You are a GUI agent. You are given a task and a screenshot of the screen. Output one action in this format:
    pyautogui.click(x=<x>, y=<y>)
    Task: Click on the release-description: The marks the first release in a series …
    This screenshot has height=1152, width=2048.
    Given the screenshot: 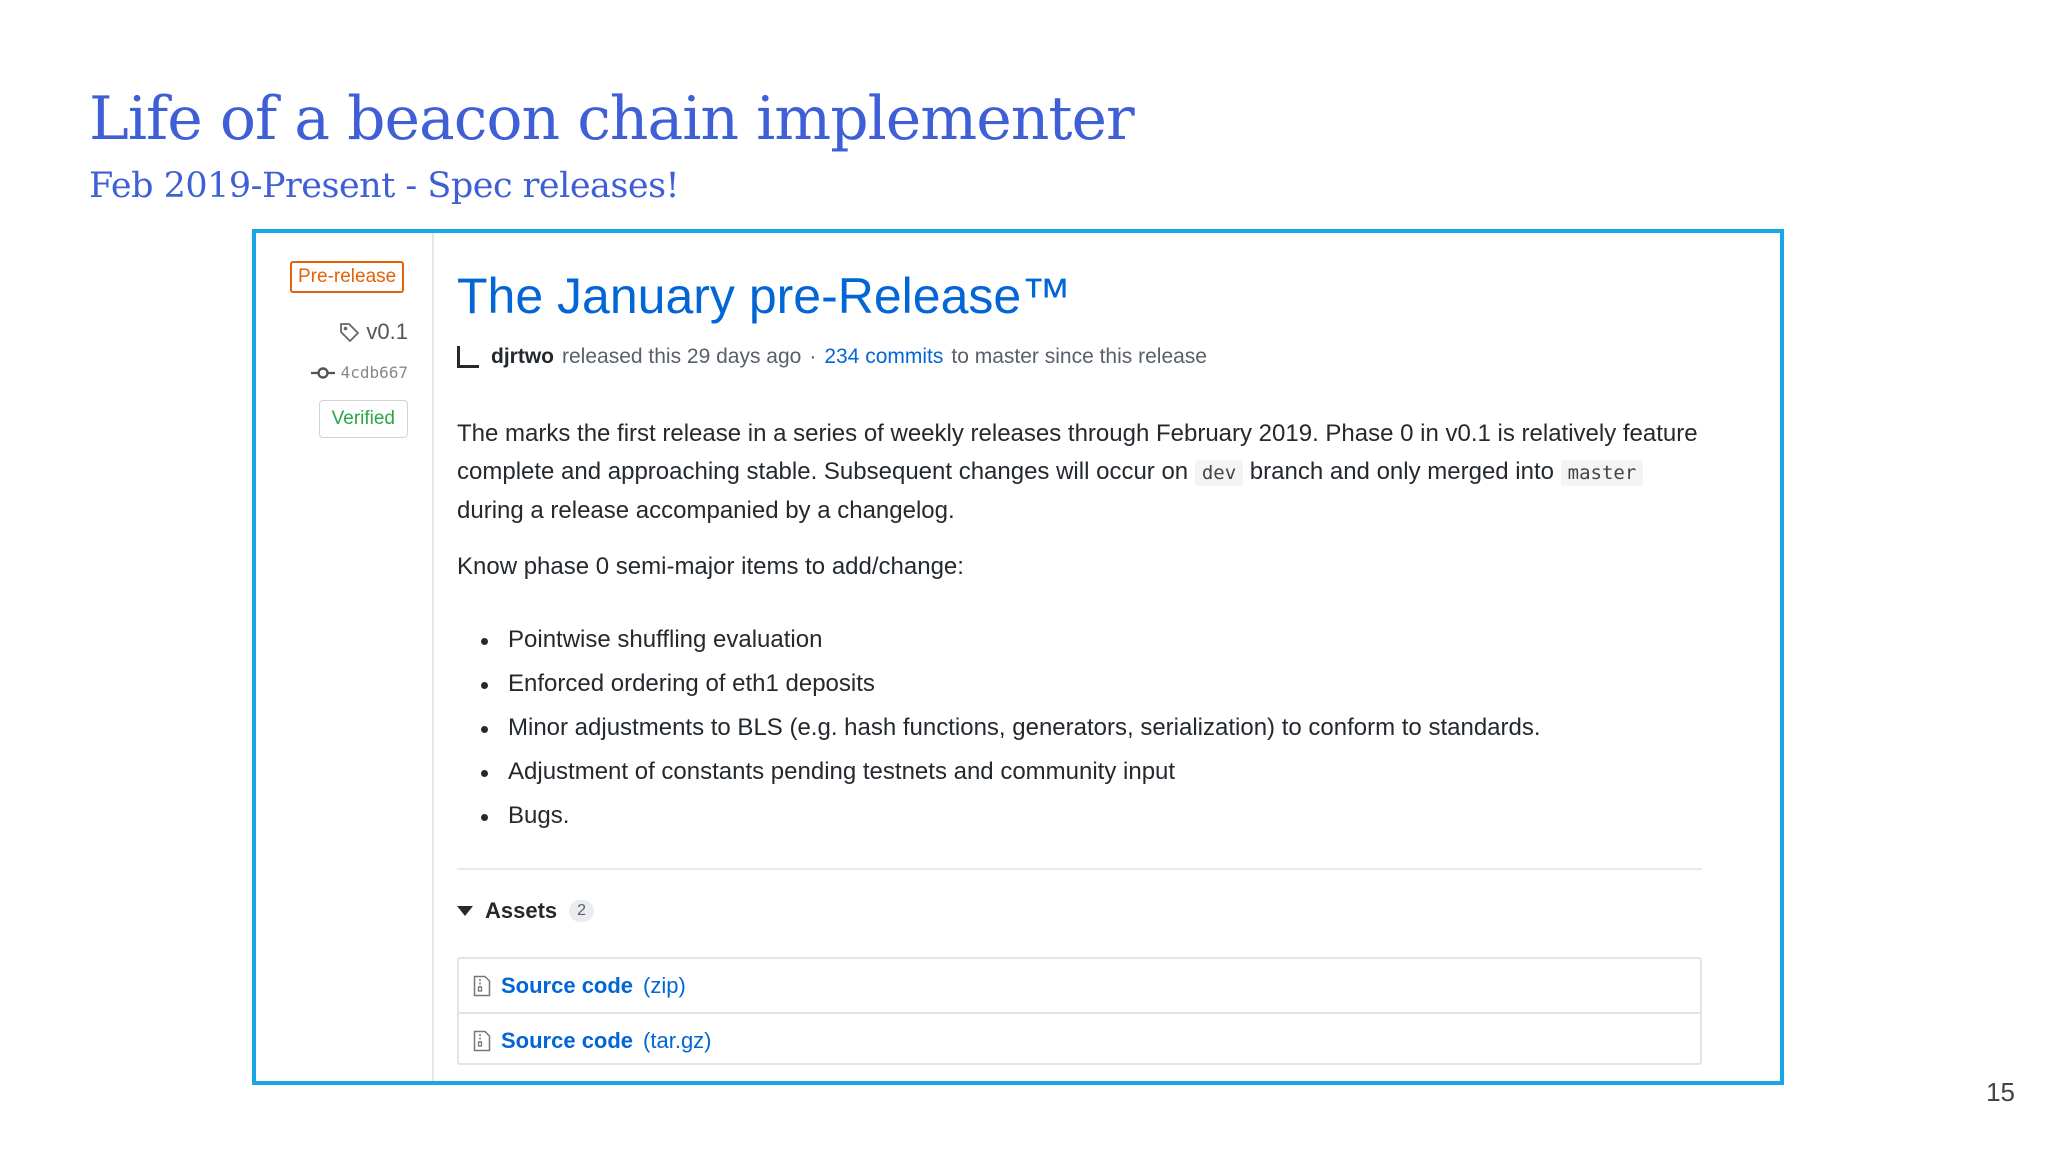 What is the action you would take?
    pyautogui.click(x=1082, y=472)
    